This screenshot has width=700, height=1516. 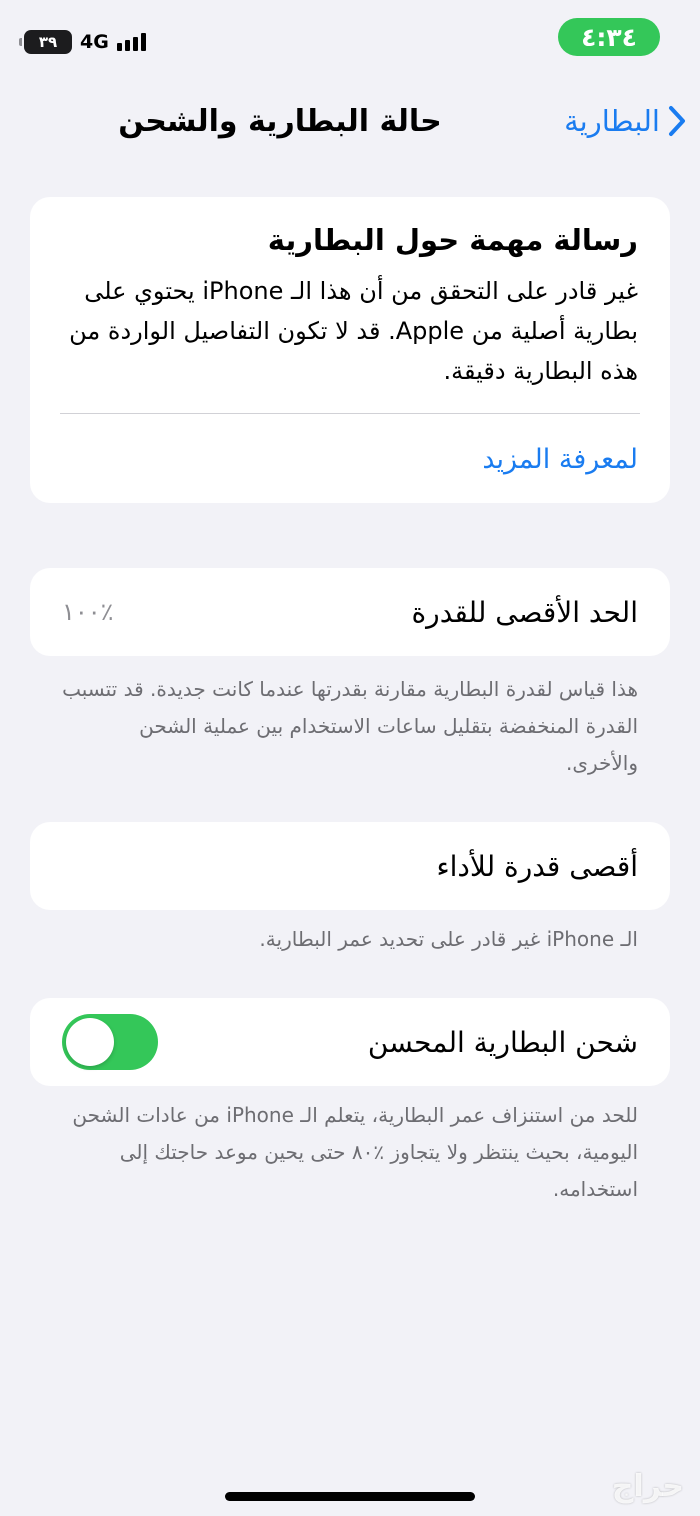 What do you see at coordinates (647, 1486) in the screenshot?
I see `watermark-logo: حراج` at bounding box center [647, 1486].